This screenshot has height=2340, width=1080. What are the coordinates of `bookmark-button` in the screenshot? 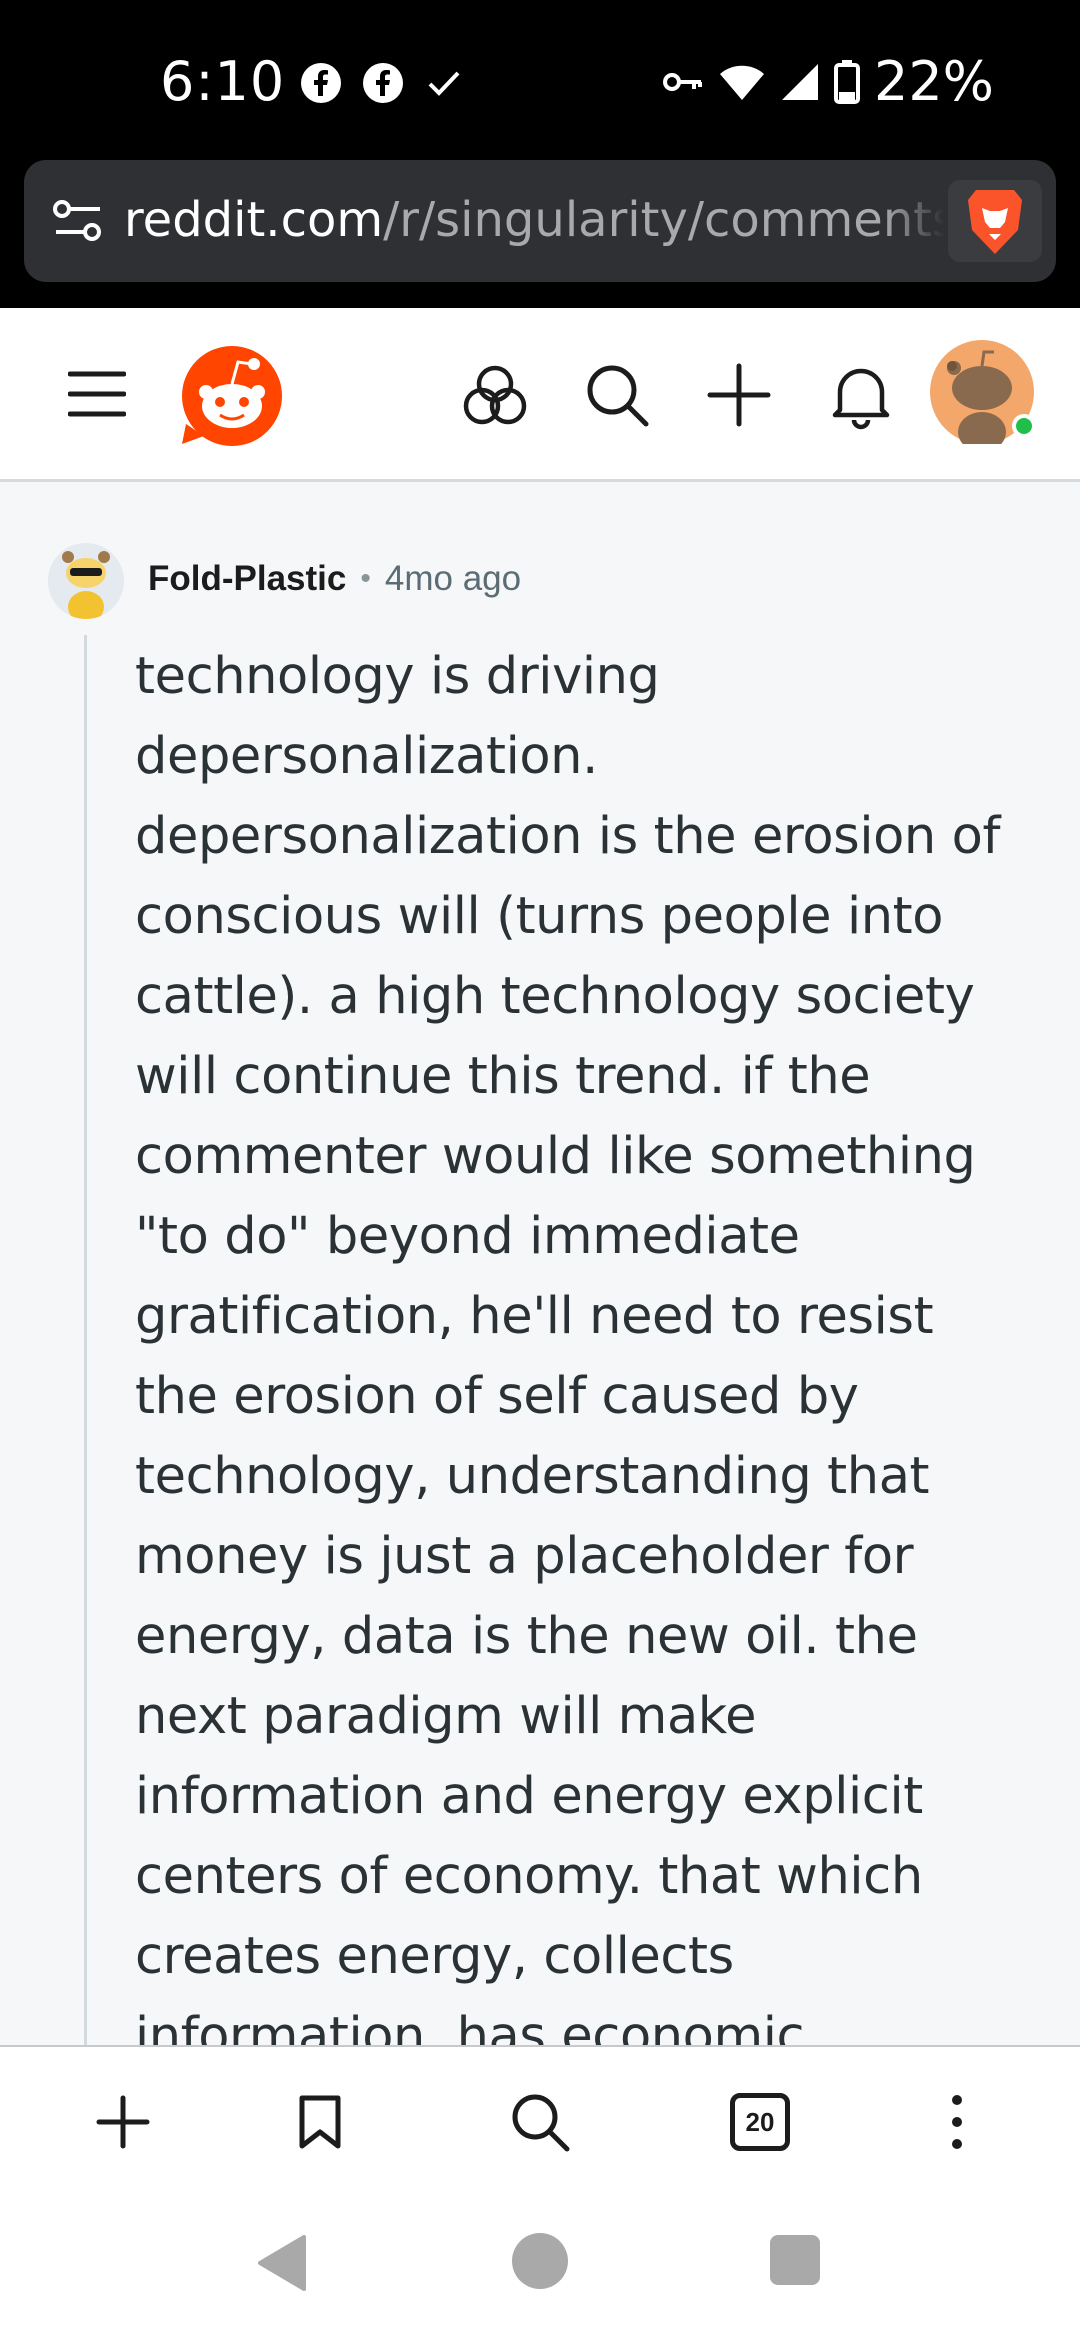 It's located at (320, 2122).